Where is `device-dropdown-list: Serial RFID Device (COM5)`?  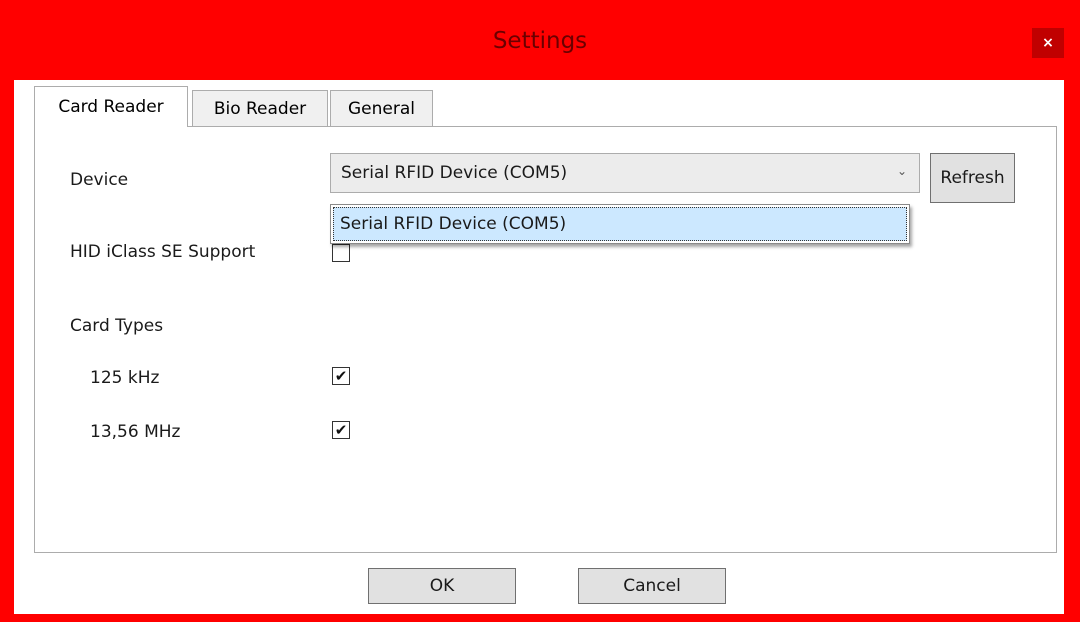
device-dropdown-list: Serial RFID Device (COM5) is located at coordinates (620, 224).